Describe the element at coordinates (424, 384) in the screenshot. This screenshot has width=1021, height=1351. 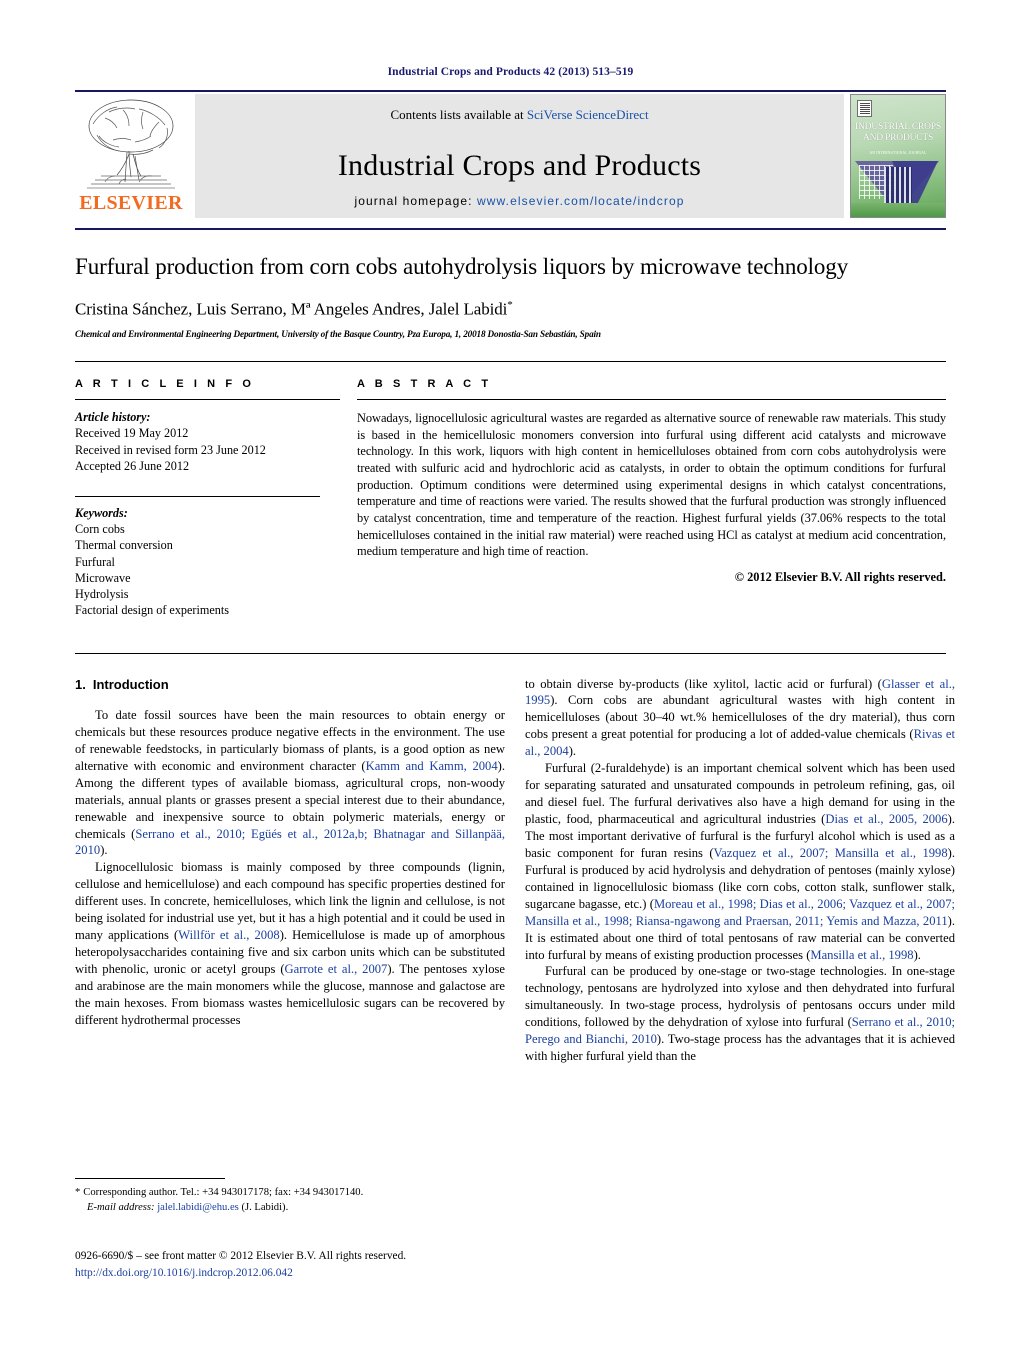
I see `abstract-heading: A B S T R A C T` at that location.